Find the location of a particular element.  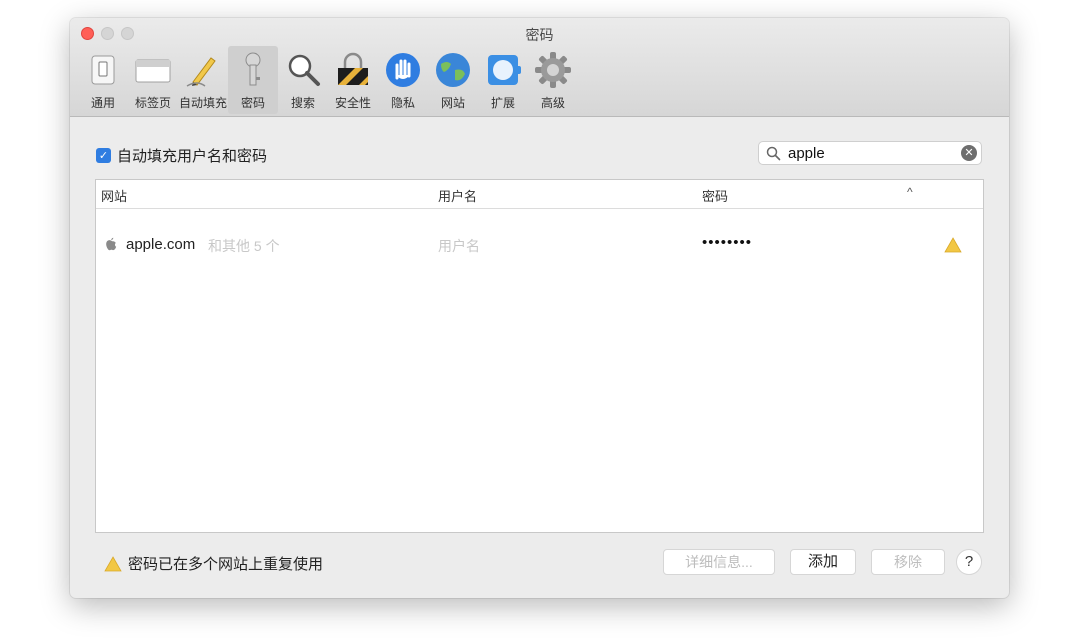

titlebar: 密码 通用 标签页 自动填充 密码 搜索 安全性 隐私 网站 扩展 高级 is located at coordinates (539, 67).